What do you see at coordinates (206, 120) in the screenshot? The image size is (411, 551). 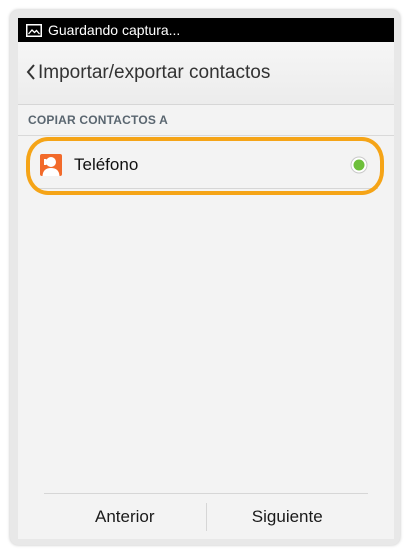 I see `section-header: COPIAR CONTACTOS A` at bounding box center [206, 120].